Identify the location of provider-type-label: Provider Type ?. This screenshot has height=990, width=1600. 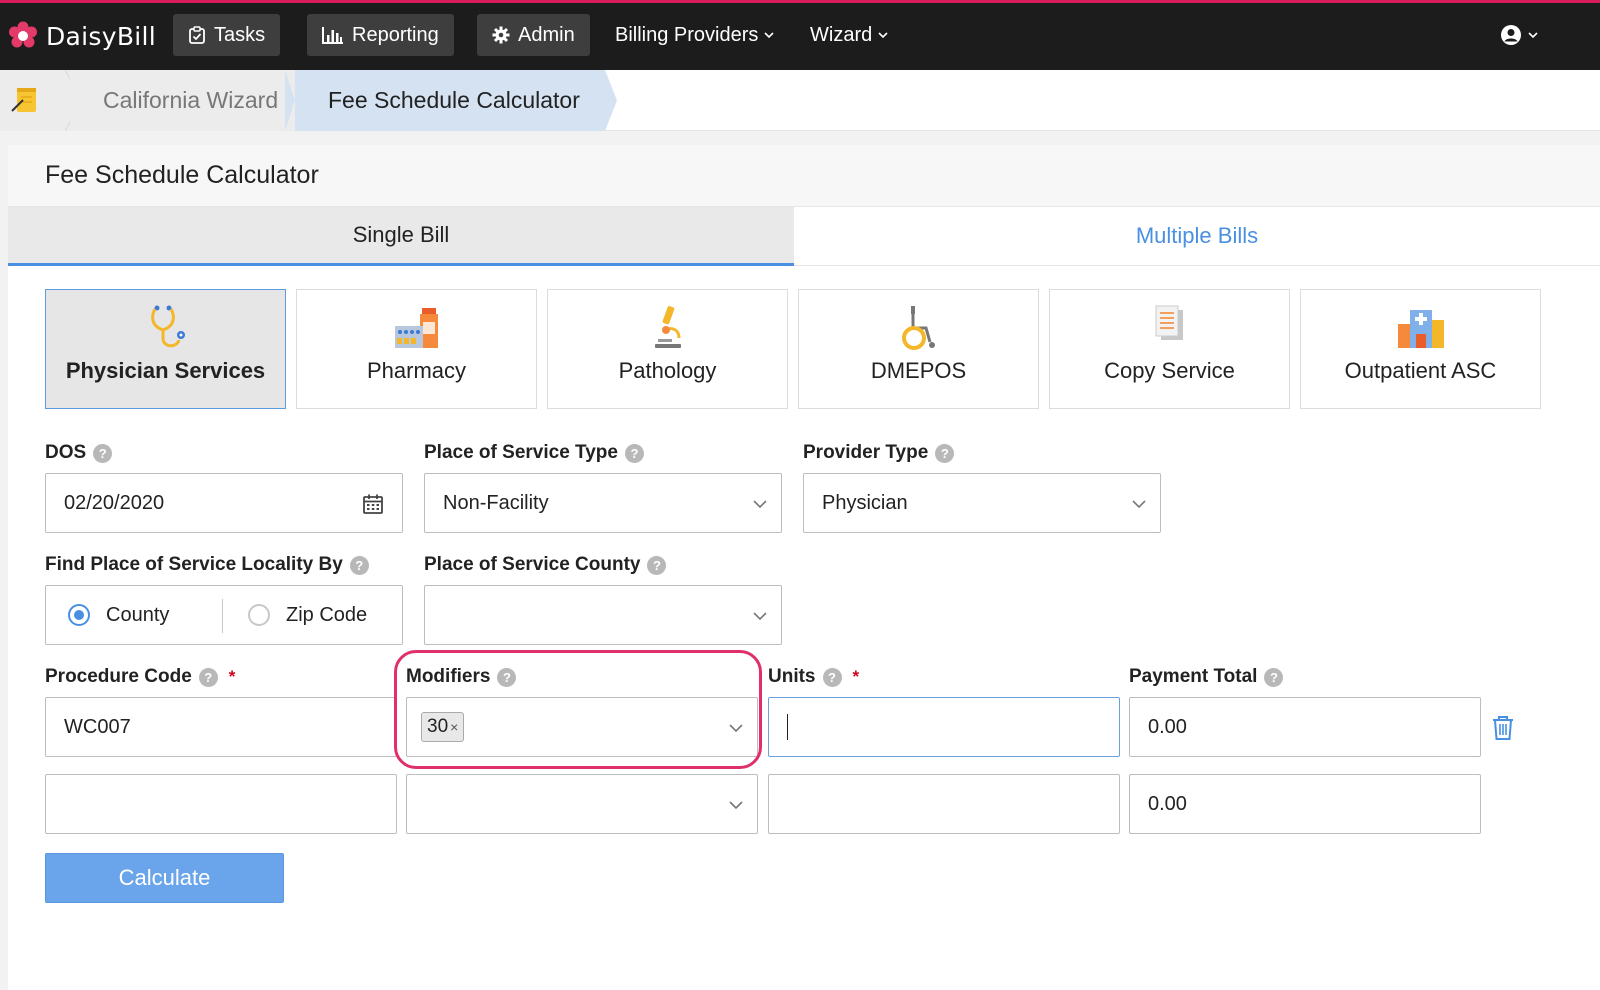
(879, 453).